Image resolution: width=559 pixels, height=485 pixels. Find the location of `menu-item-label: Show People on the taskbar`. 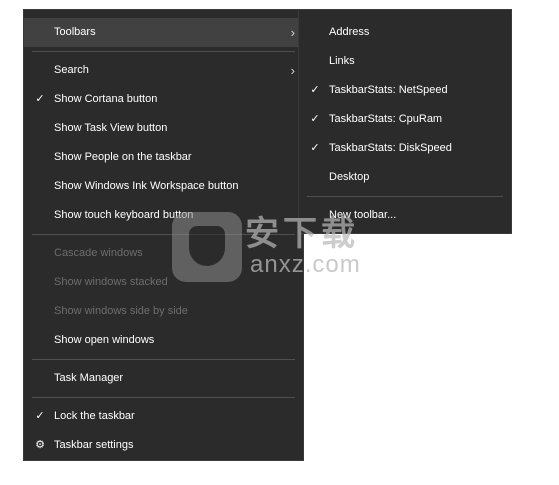

menu-item-label: Show People on the taskbar is located at coordinates (123, 157).